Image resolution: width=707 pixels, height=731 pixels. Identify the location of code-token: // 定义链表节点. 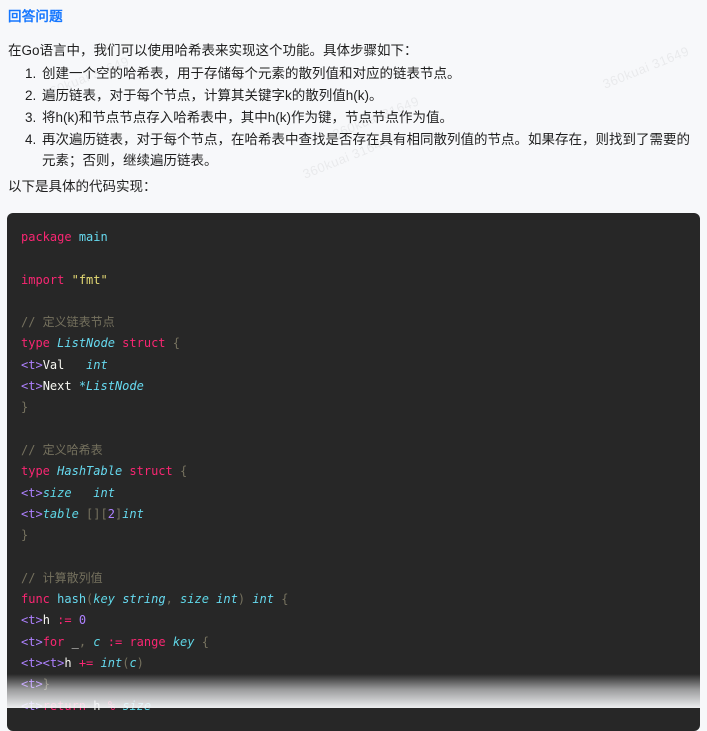
(68, 322).